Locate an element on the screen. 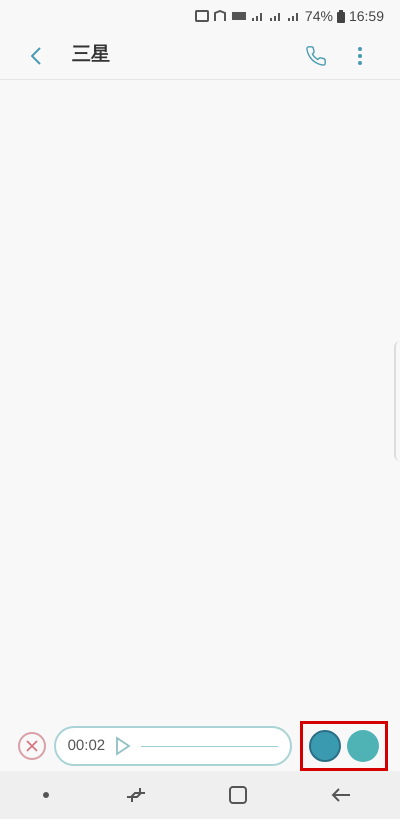  battery-percent: 74% is located at coordinates (318, 16).